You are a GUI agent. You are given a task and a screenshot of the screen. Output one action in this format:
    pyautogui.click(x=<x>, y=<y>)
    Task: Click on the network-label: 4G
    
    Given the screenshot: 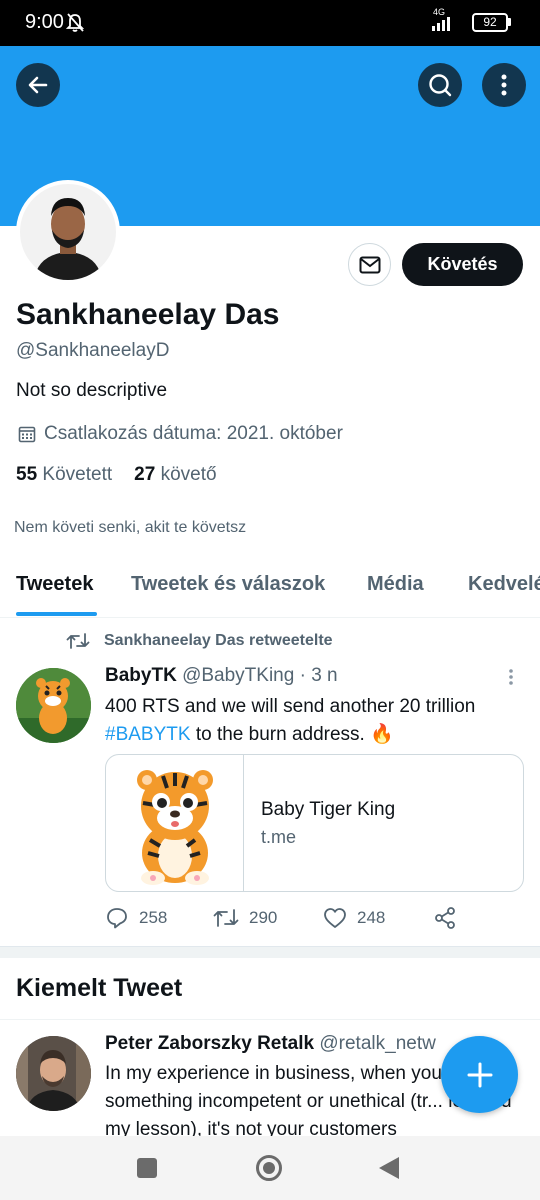 What is the action you would take?
    pyautogui.click(x=439, y=12)
    